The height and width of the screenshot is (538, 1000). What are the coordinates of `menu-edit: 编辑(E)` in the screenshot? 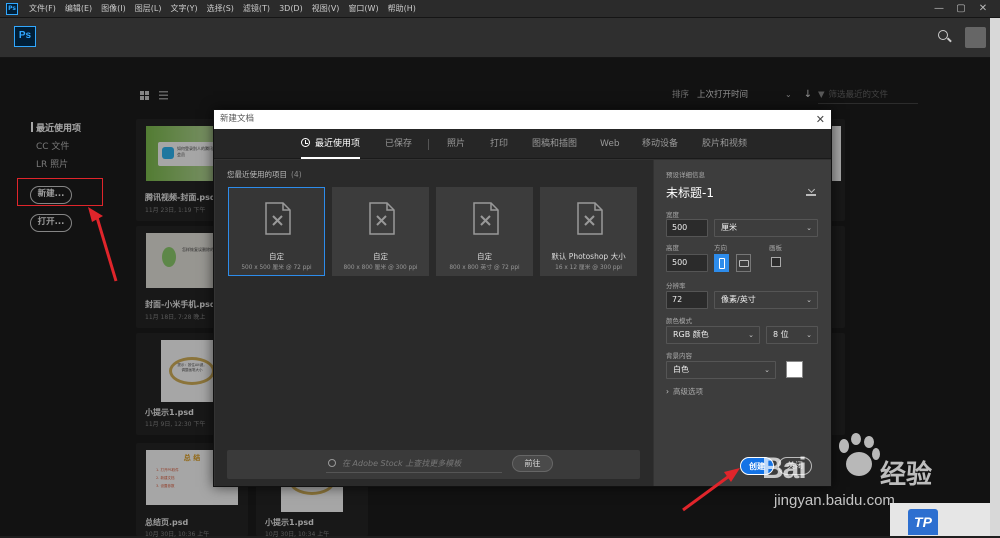 It's located at (78, 9).